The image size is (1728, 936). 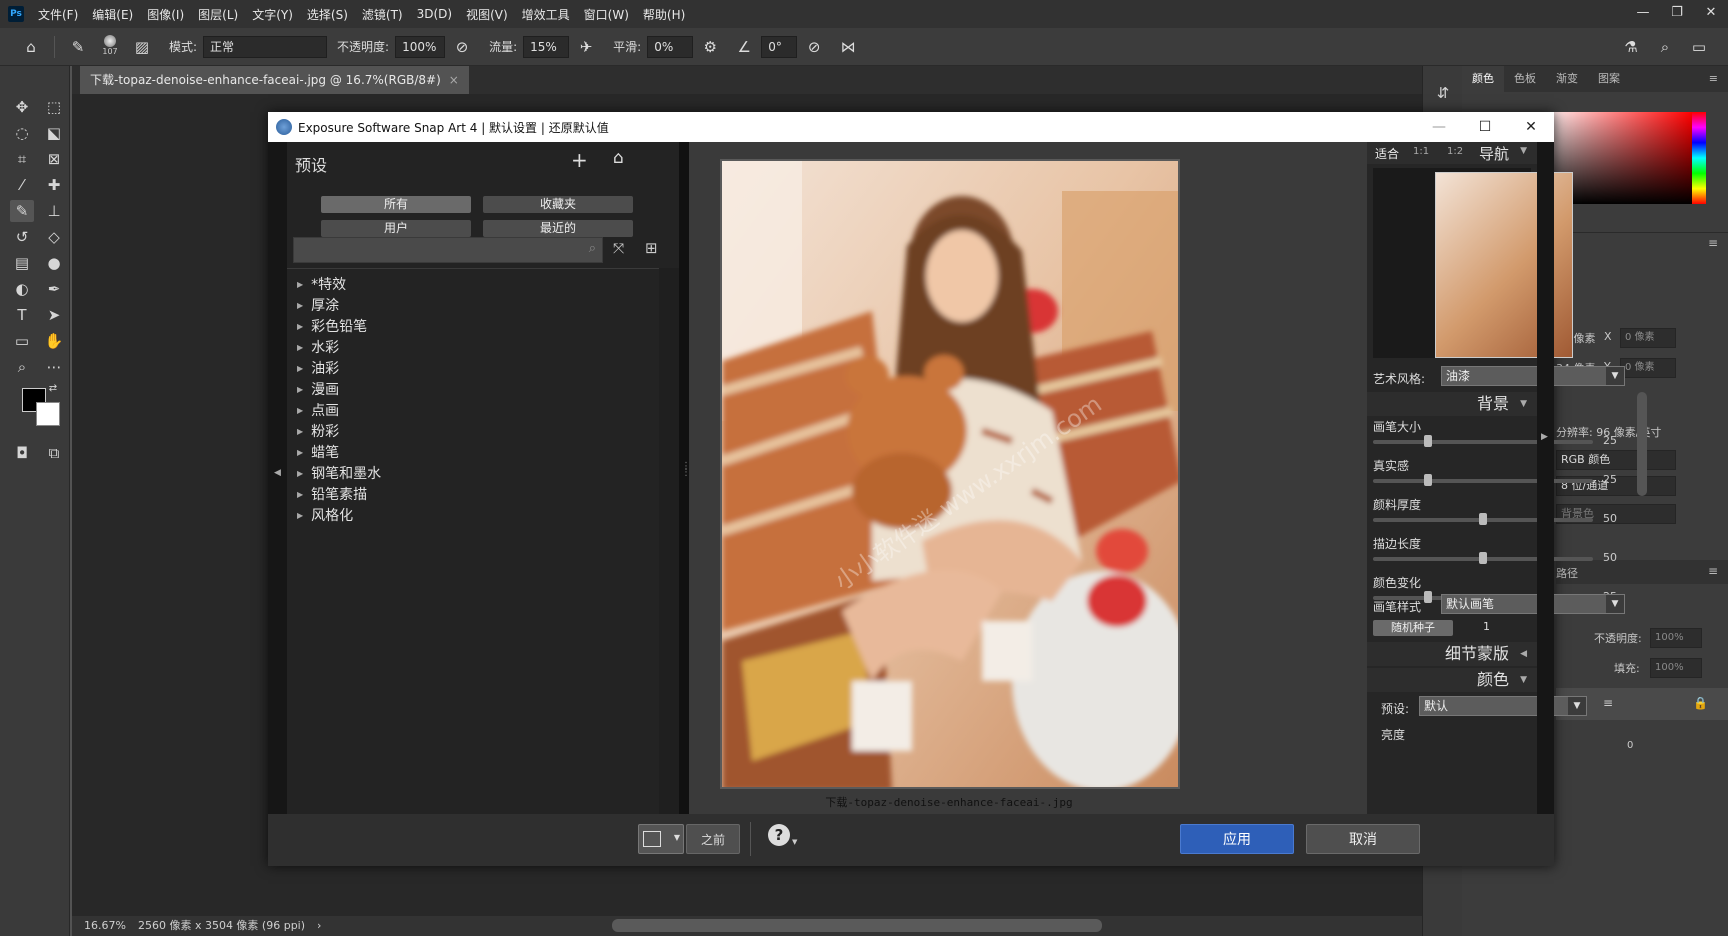 I want to click on eraser-tool-icon: ◇, so click(x=54, y=237).